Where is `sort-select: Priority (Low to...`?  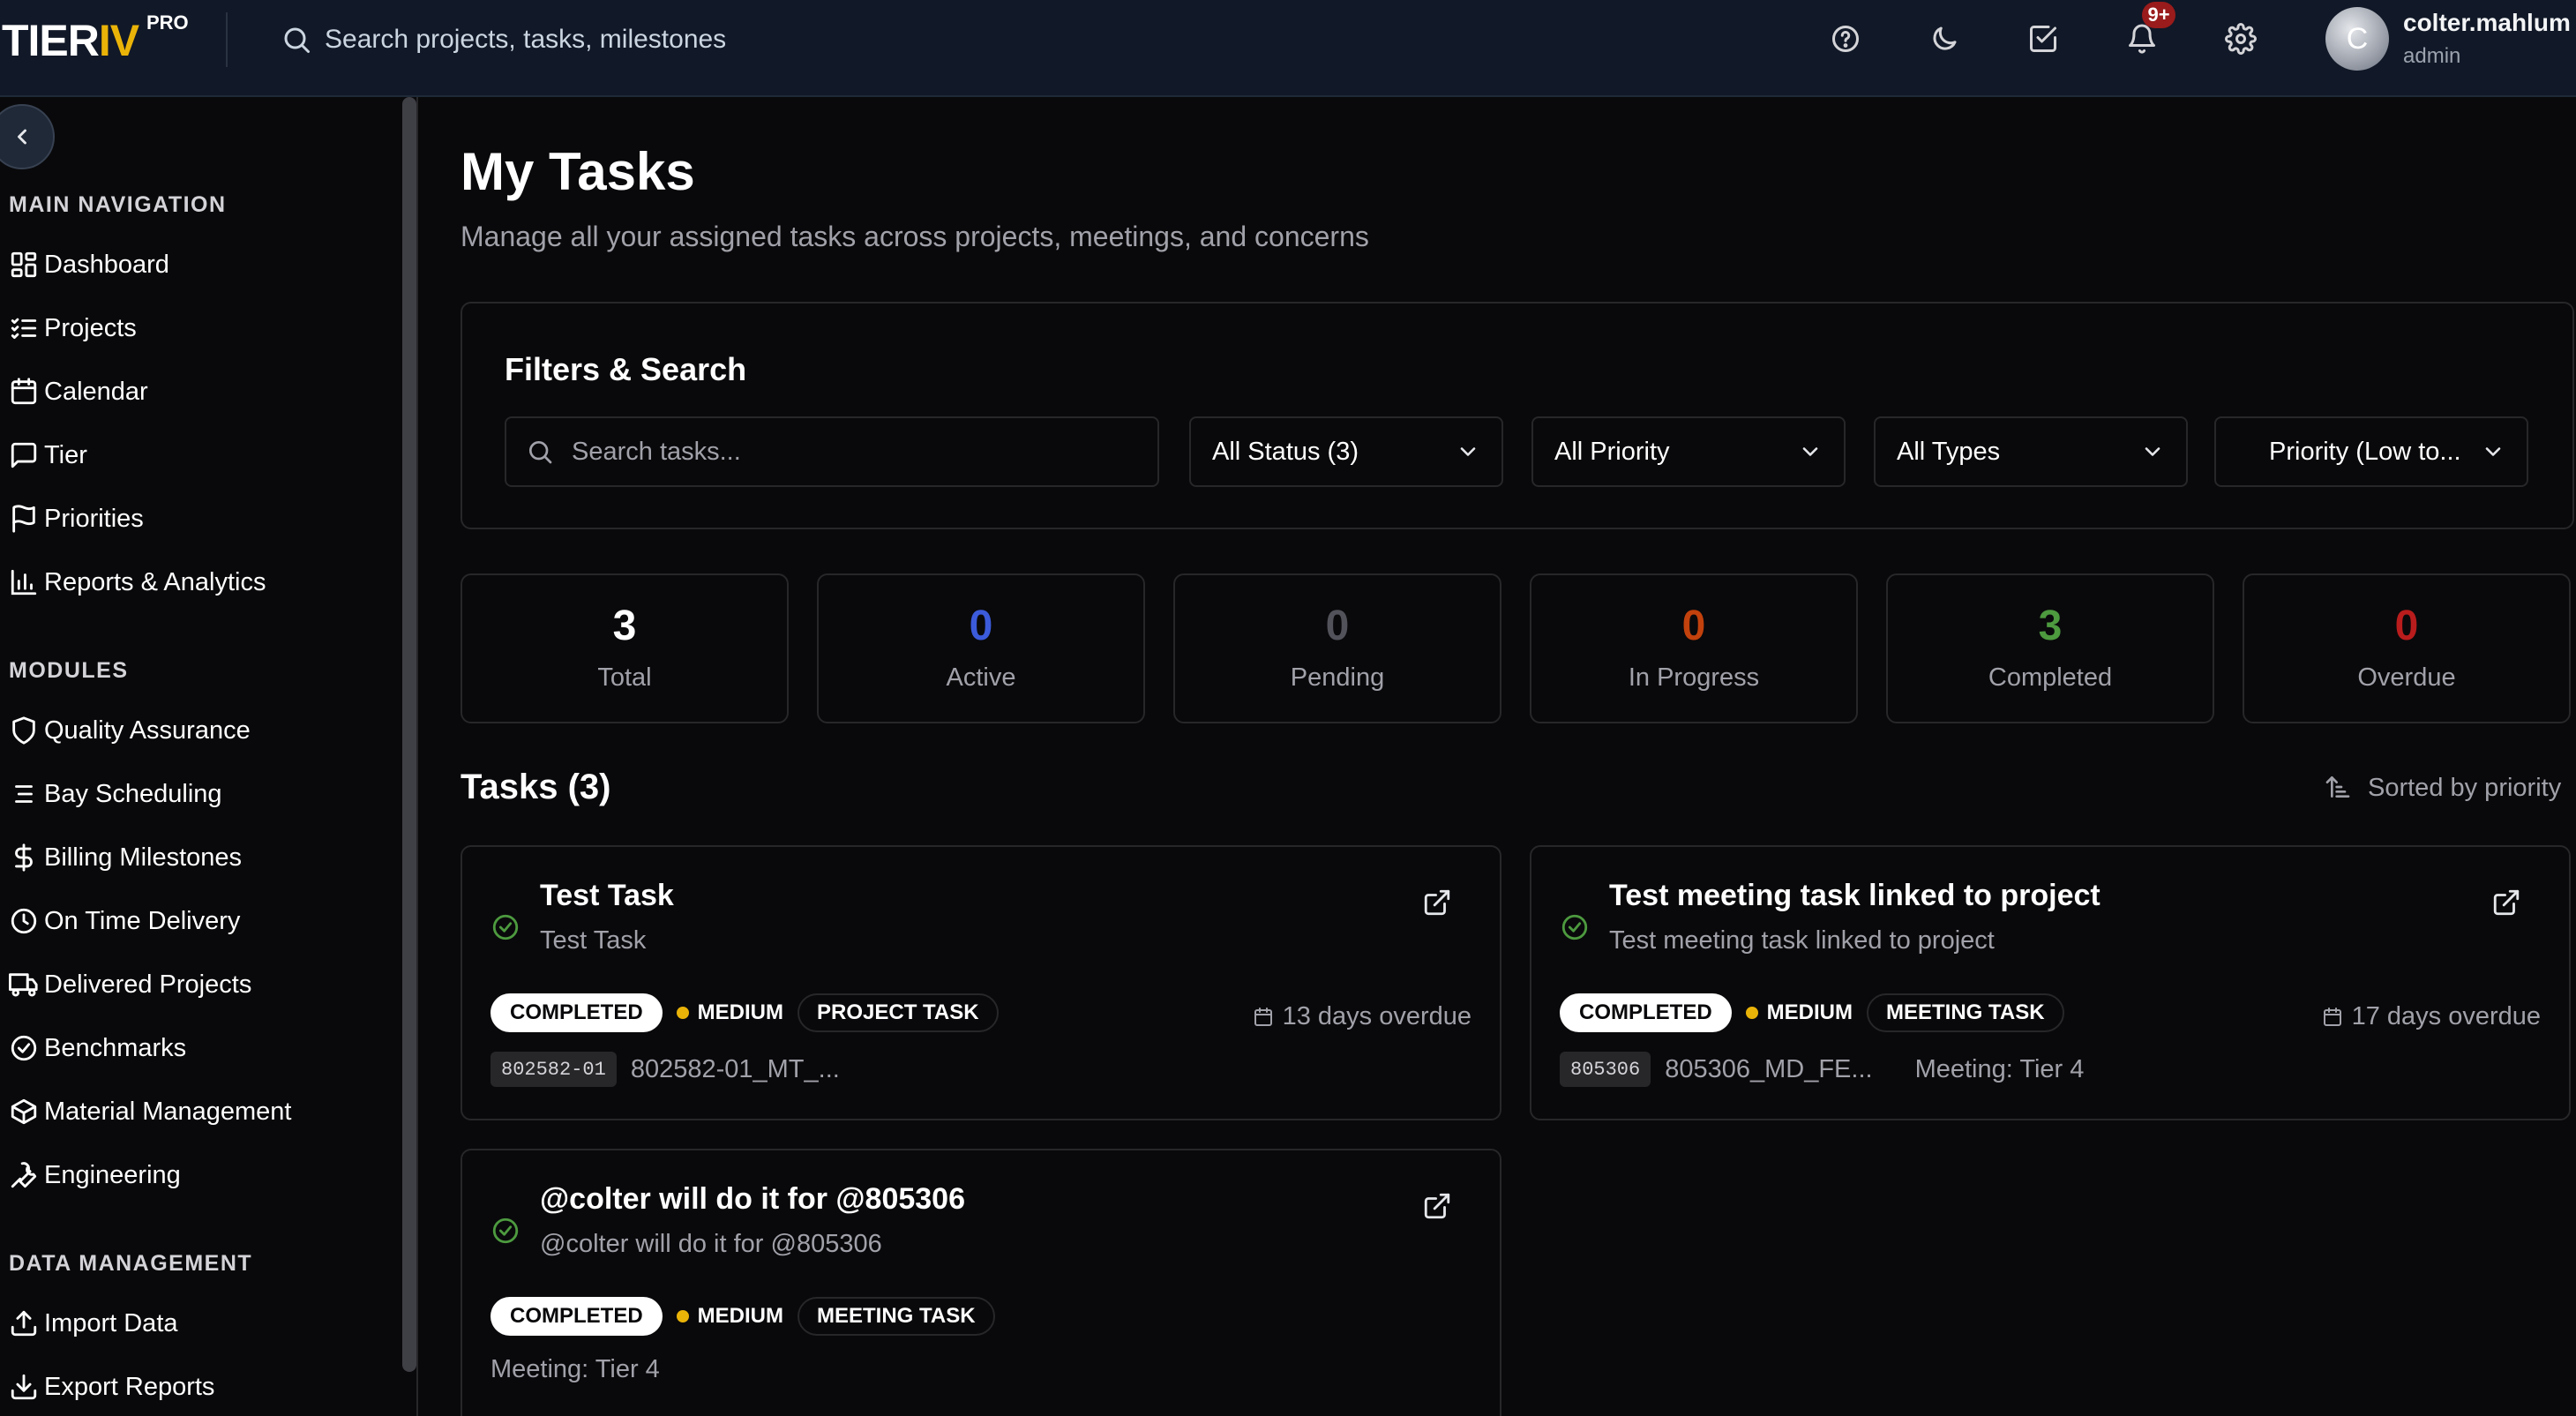 sort-select: Priority (Low to... is located at coordinates (2371, 452).